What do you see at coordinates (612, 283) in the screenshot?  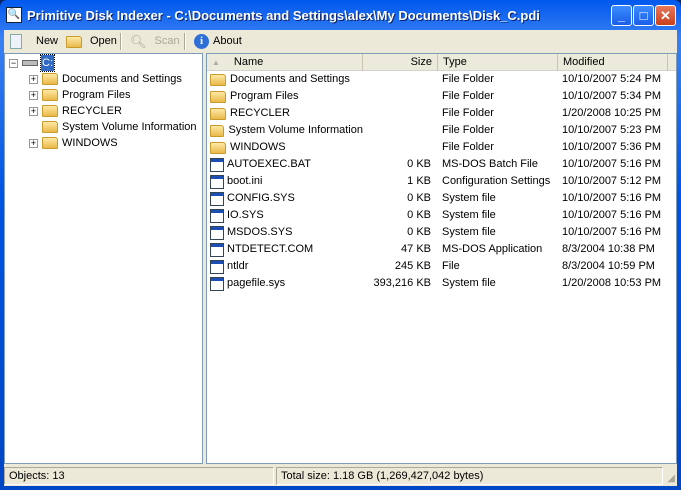 I see `file-modified: 1/20/2008 10:53 PM` at bounding box center [612, 283].